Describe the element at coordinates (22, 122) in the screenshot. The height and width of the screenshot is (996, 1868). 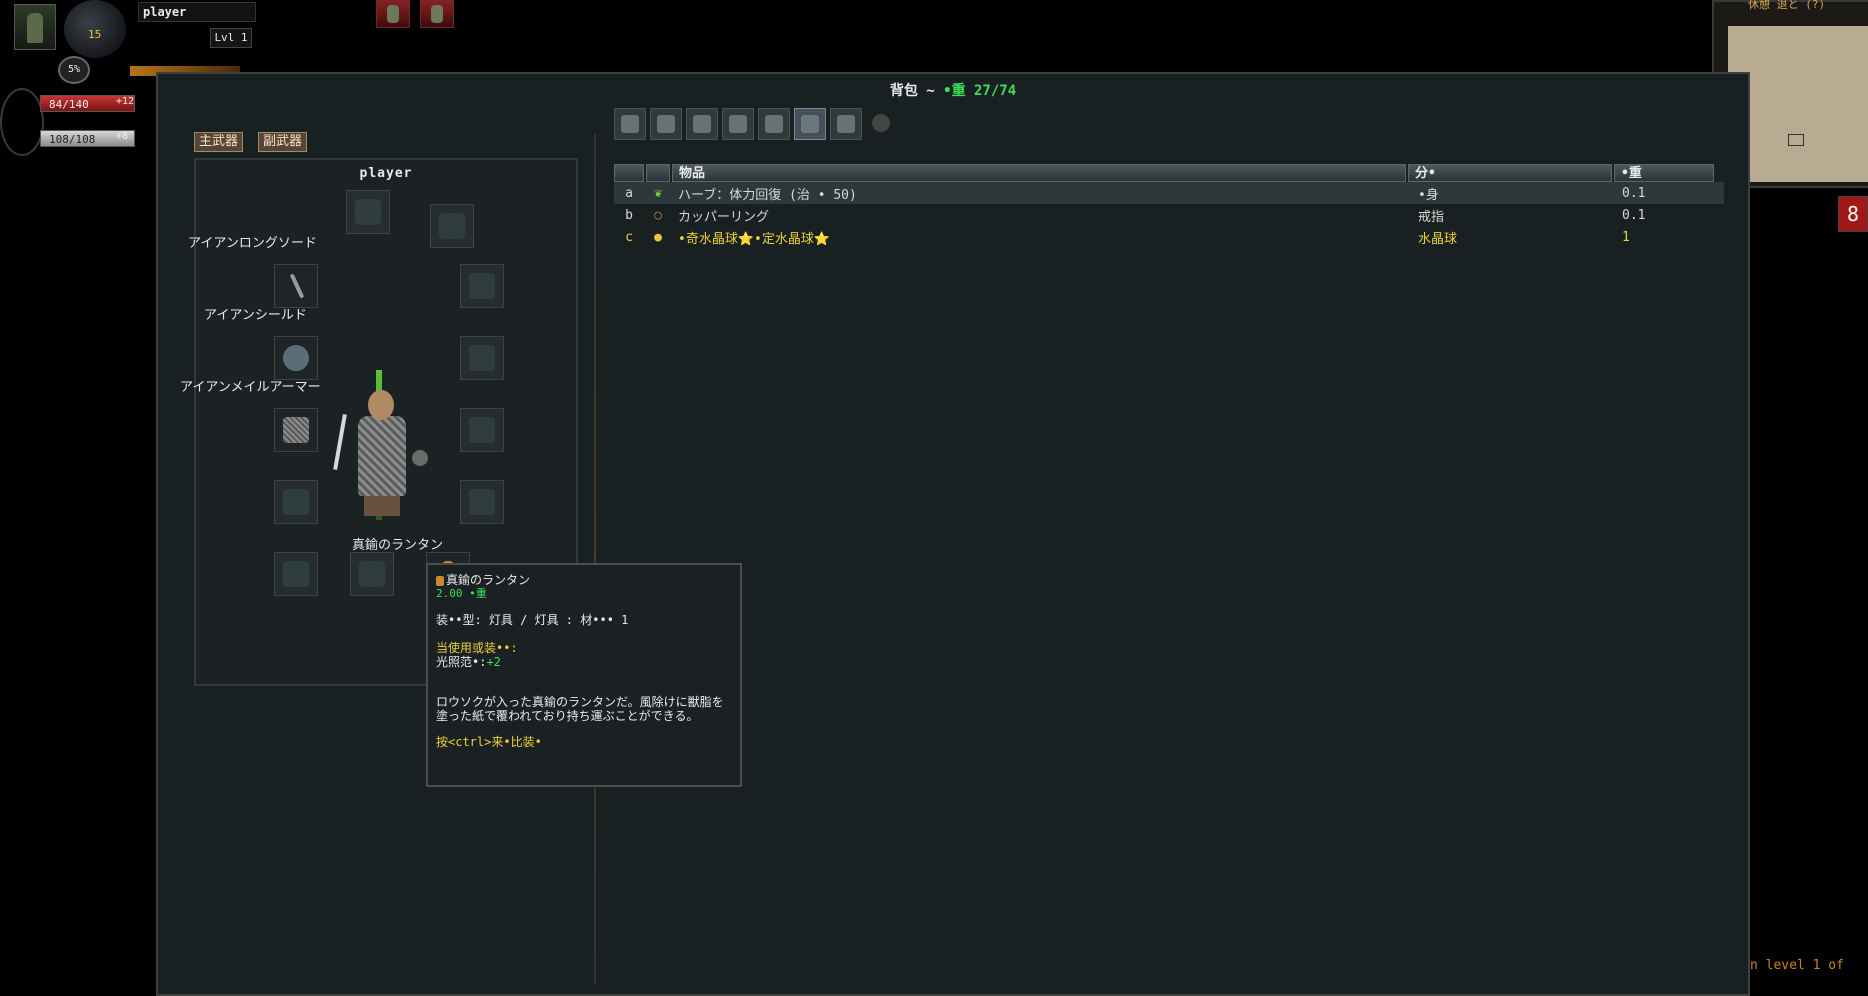
I see `hud-ornament-icon` at that location.